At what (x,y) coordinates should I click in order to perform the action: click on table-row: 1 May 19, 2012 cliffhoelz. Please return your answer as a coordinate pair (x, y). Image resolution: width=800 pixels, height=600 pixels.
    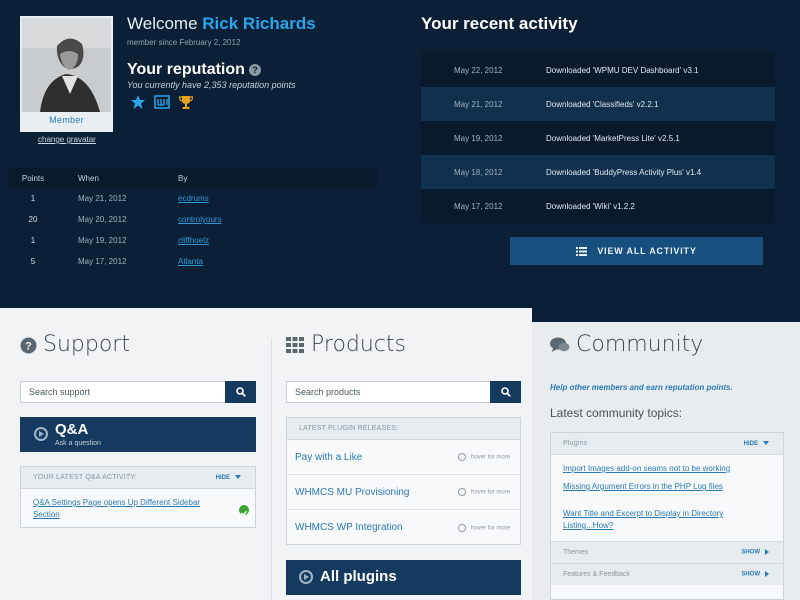
    Looking at the image, I should click on (192, 240).